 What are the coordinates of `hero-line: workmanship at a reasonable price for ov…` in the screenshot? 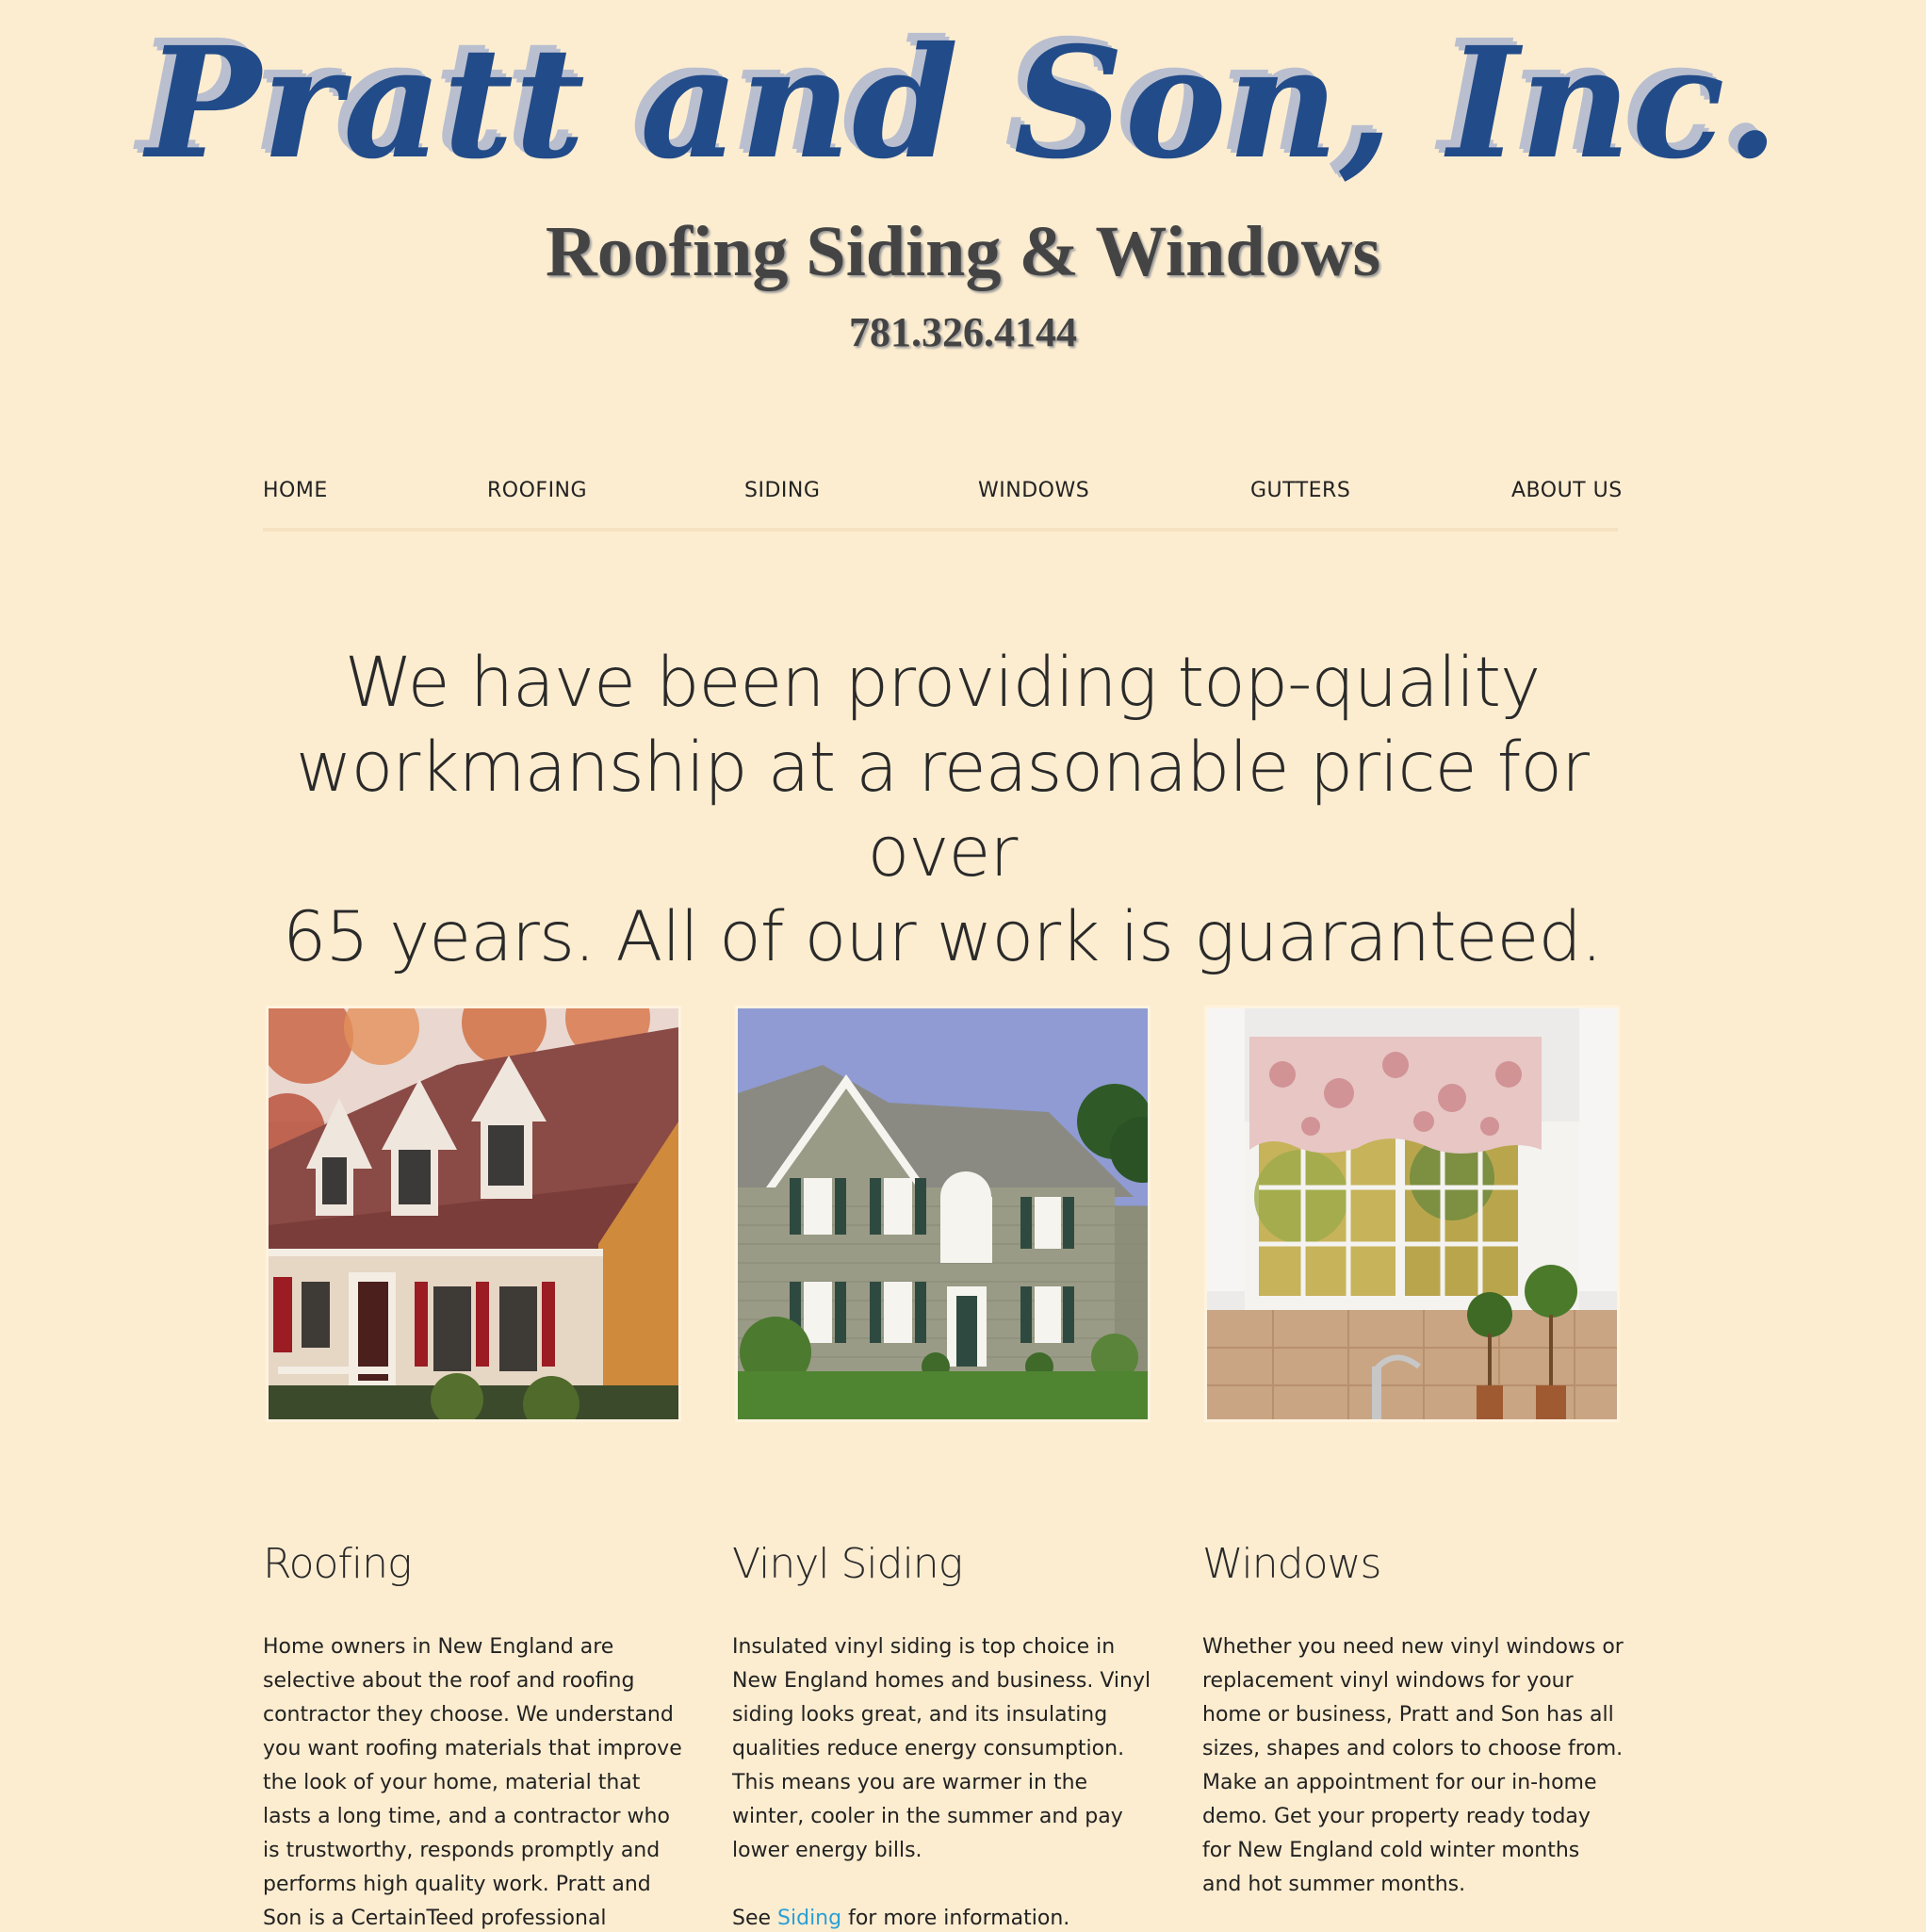 It's located at (942, 810).